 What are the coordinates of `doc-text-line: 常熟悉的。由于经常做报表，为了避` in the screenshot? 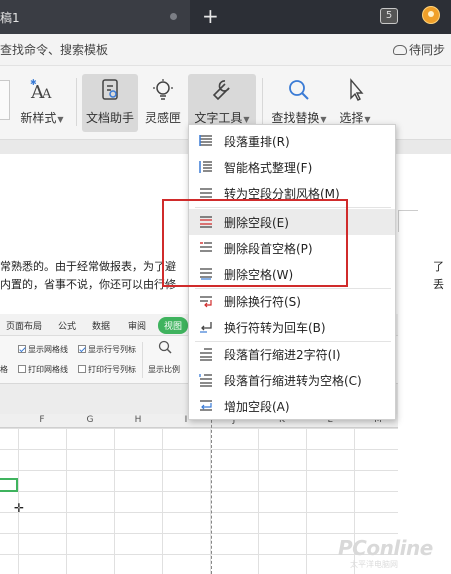 It's located at (88, 266).